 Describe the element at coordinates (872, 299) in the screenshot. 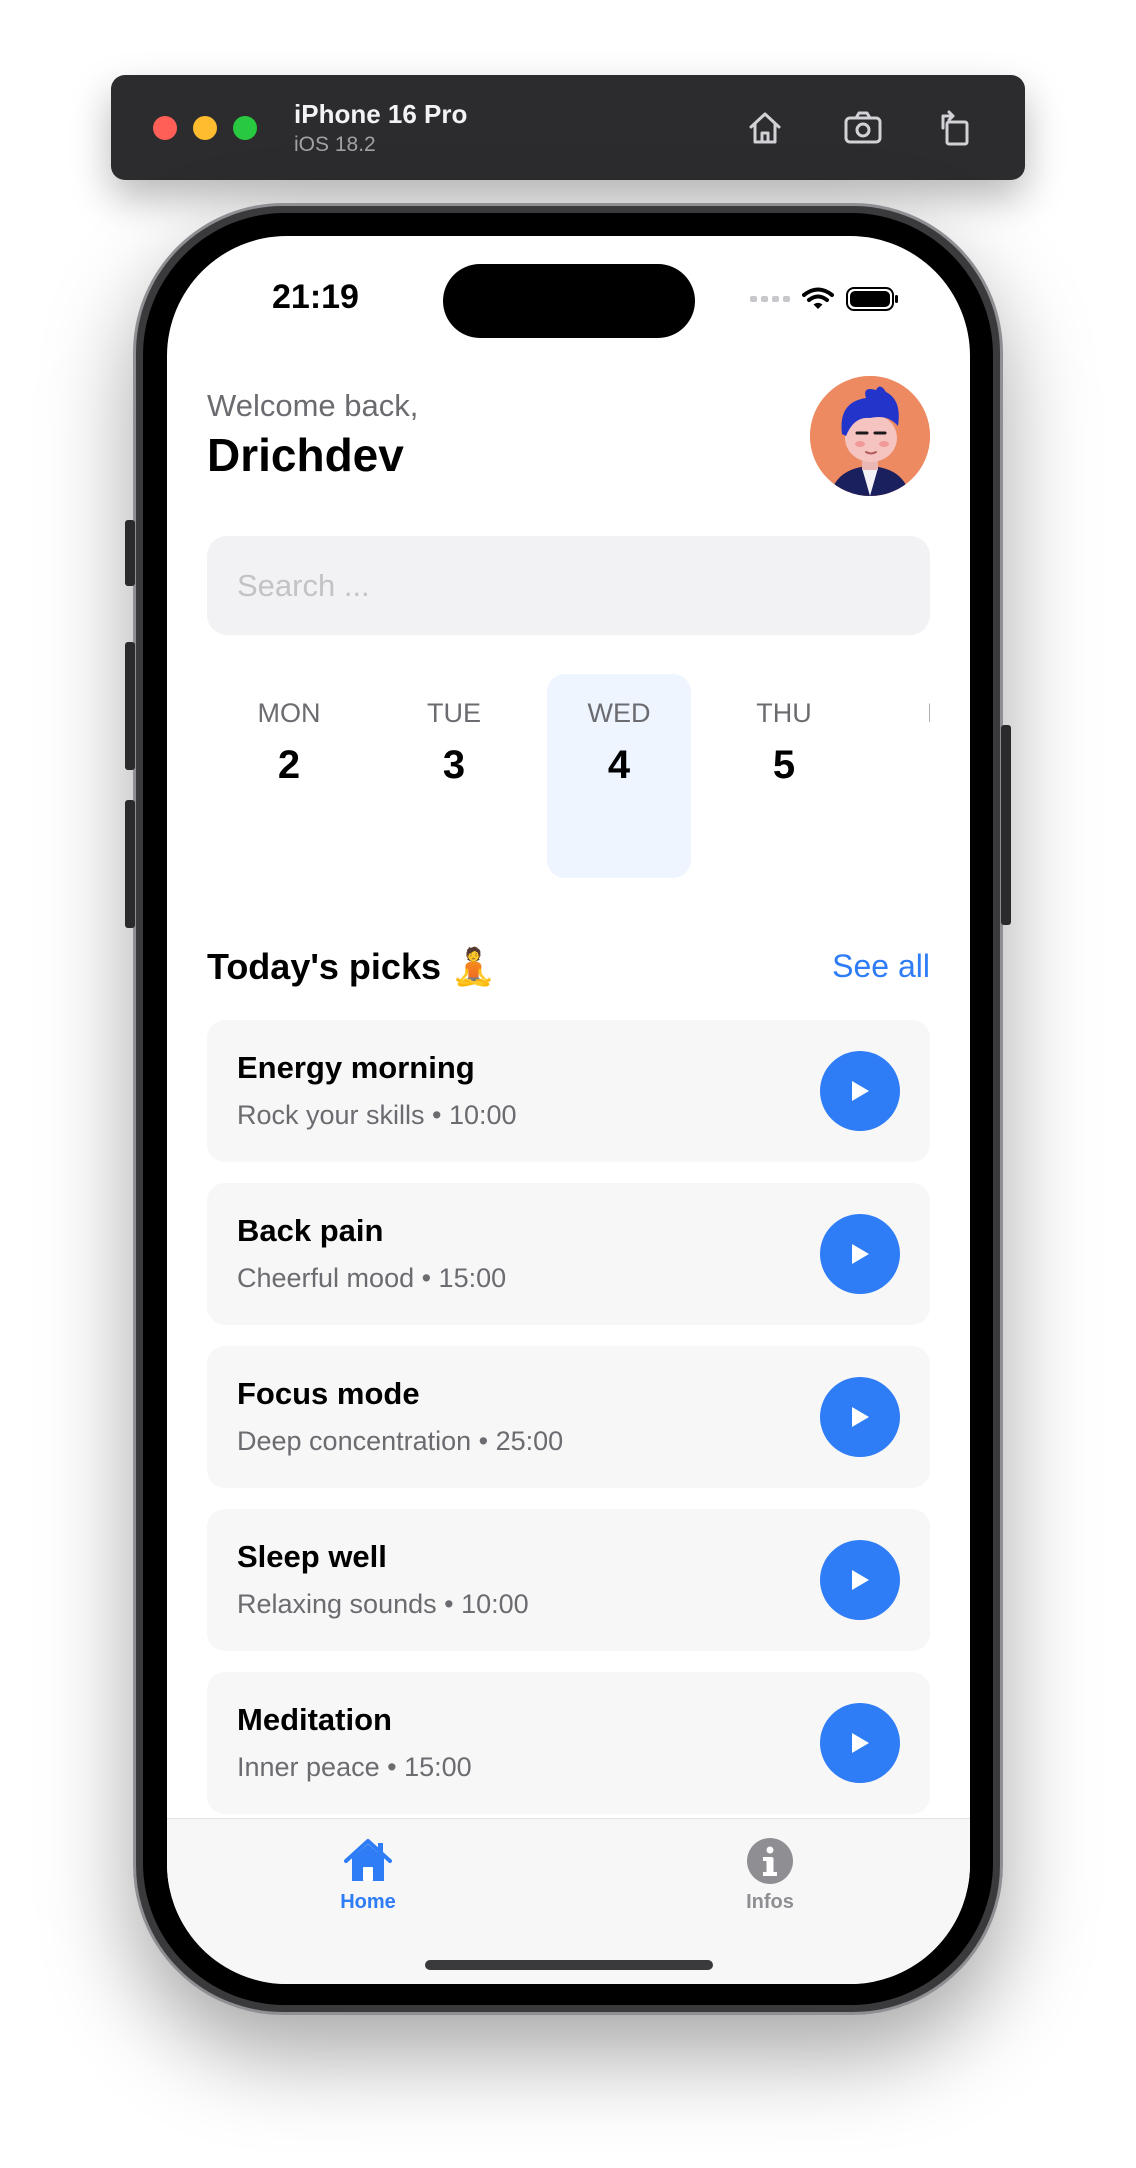

I see `battery-icon` at that location.